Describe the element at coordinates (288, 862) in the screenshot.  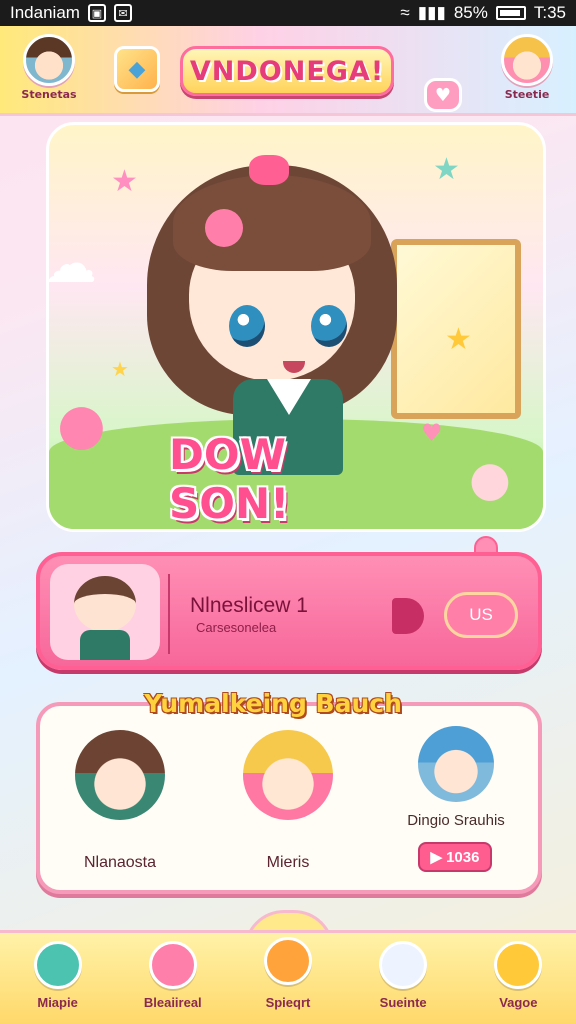
I see `character-name: Mieris` at that location.